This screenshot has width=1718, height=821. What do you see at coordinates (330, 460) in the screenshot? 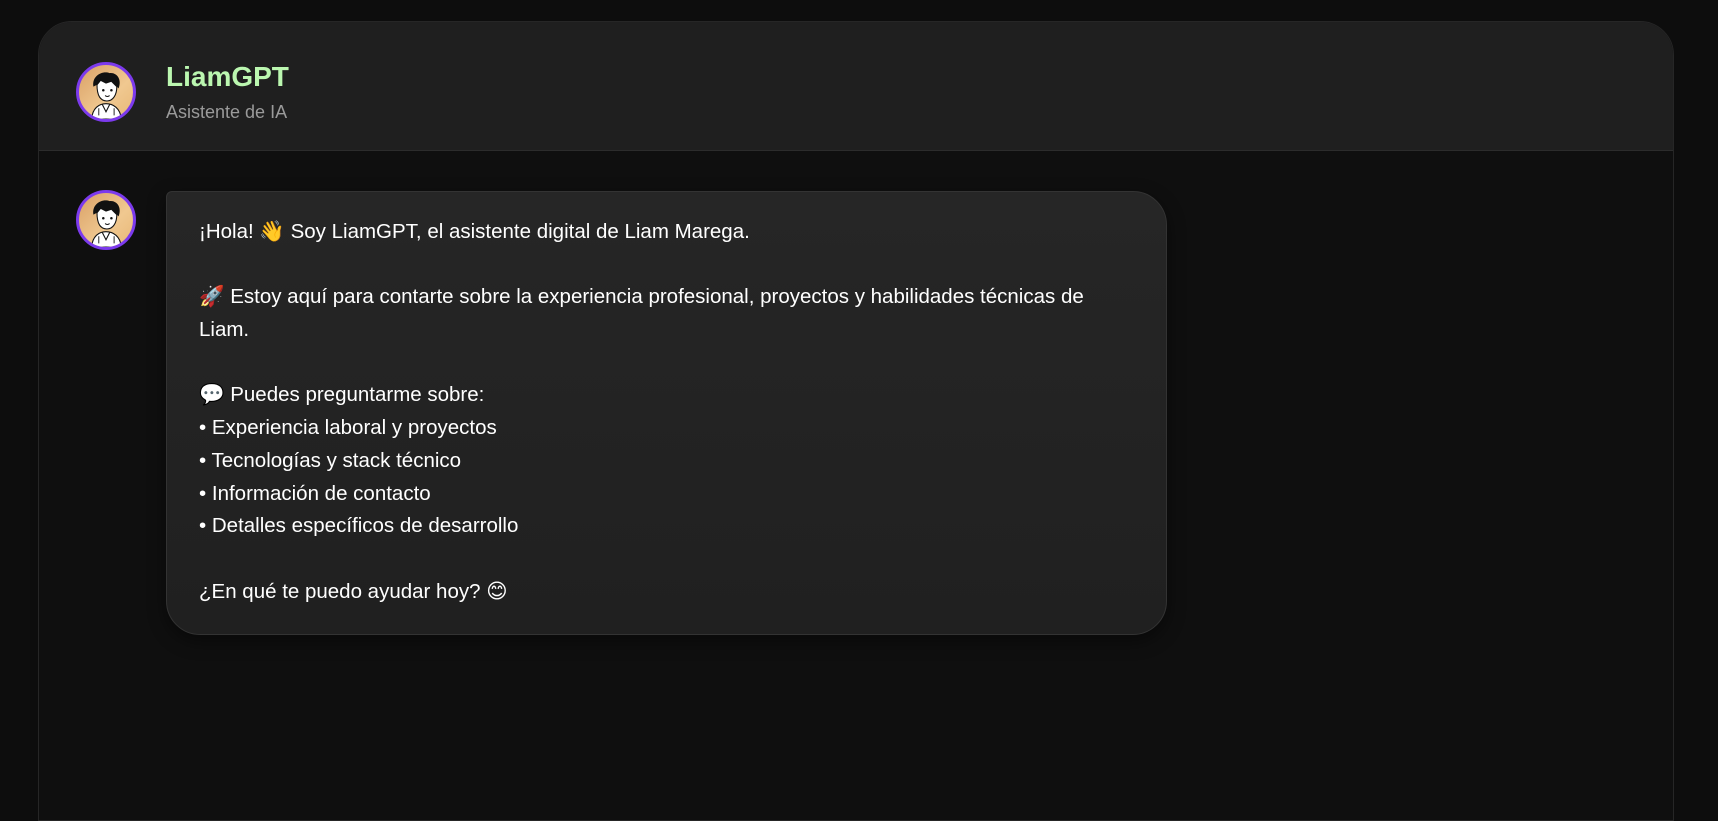
I see `list-item: • Tecnologías y stack técnico` at bounding box center [330, 460].